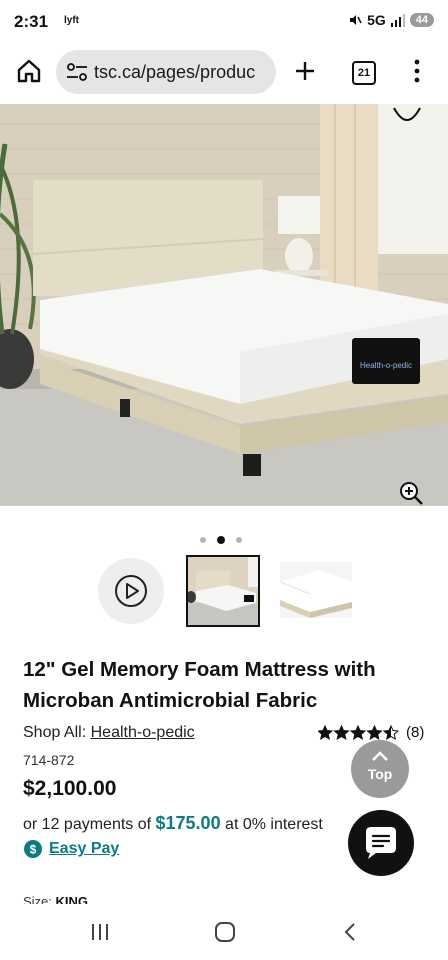 Image resolution: width=448 pixels, height=960 pixels. I want to click on home-nav-icon, so click(225, 932).